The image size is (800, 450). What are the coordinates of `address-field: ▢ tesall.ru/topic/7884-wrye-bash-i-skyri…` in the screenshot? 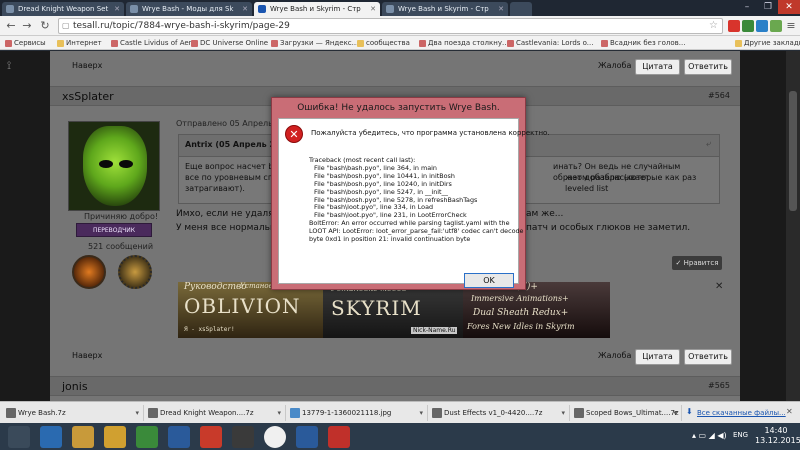 It's located at (390, 26).